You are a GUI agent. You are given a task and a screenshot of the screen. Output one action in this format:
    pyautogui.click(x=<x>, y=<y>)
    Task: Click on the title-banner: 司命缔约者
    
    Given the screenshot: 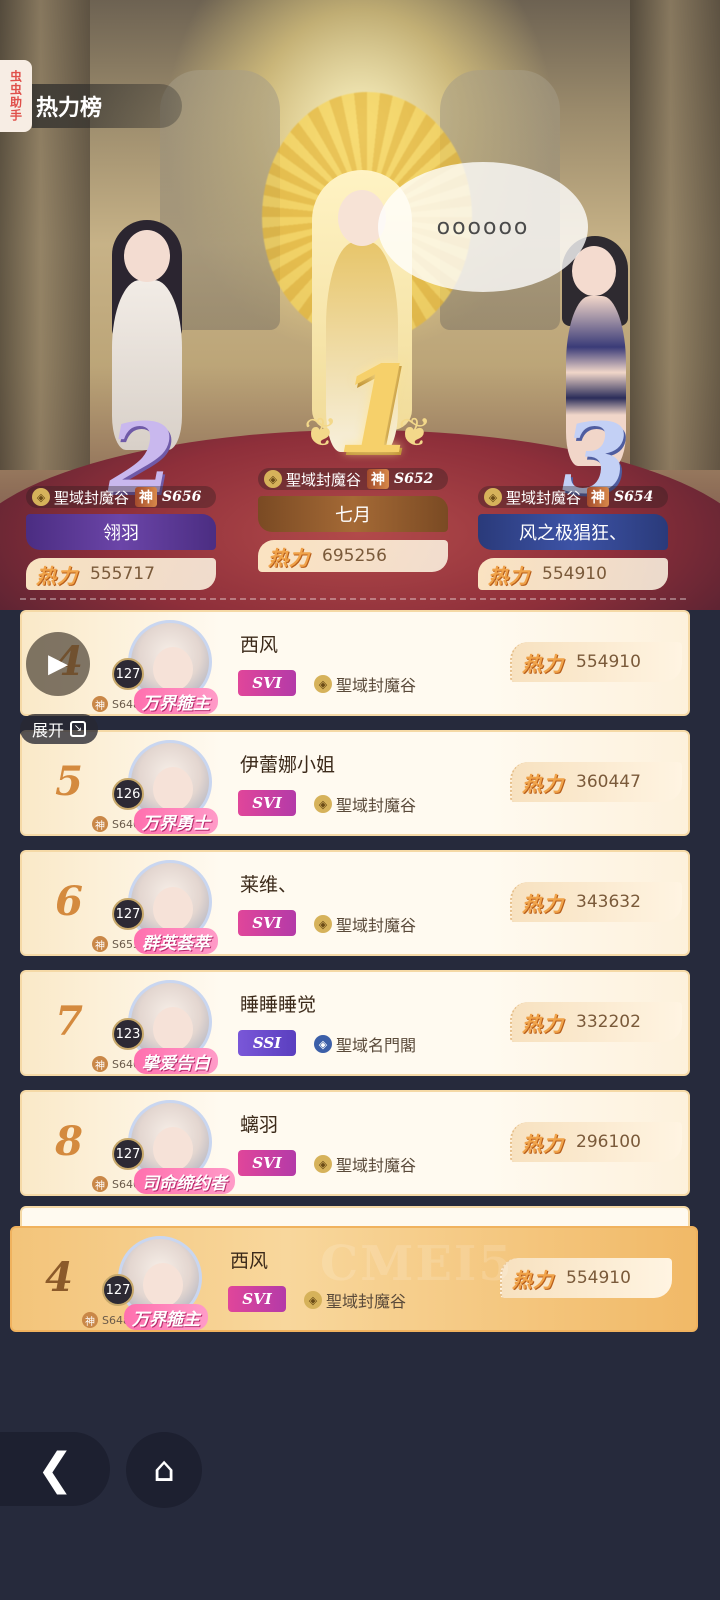 What is the action you would take?
    pyautogui.click(x=184, y=1181)
    